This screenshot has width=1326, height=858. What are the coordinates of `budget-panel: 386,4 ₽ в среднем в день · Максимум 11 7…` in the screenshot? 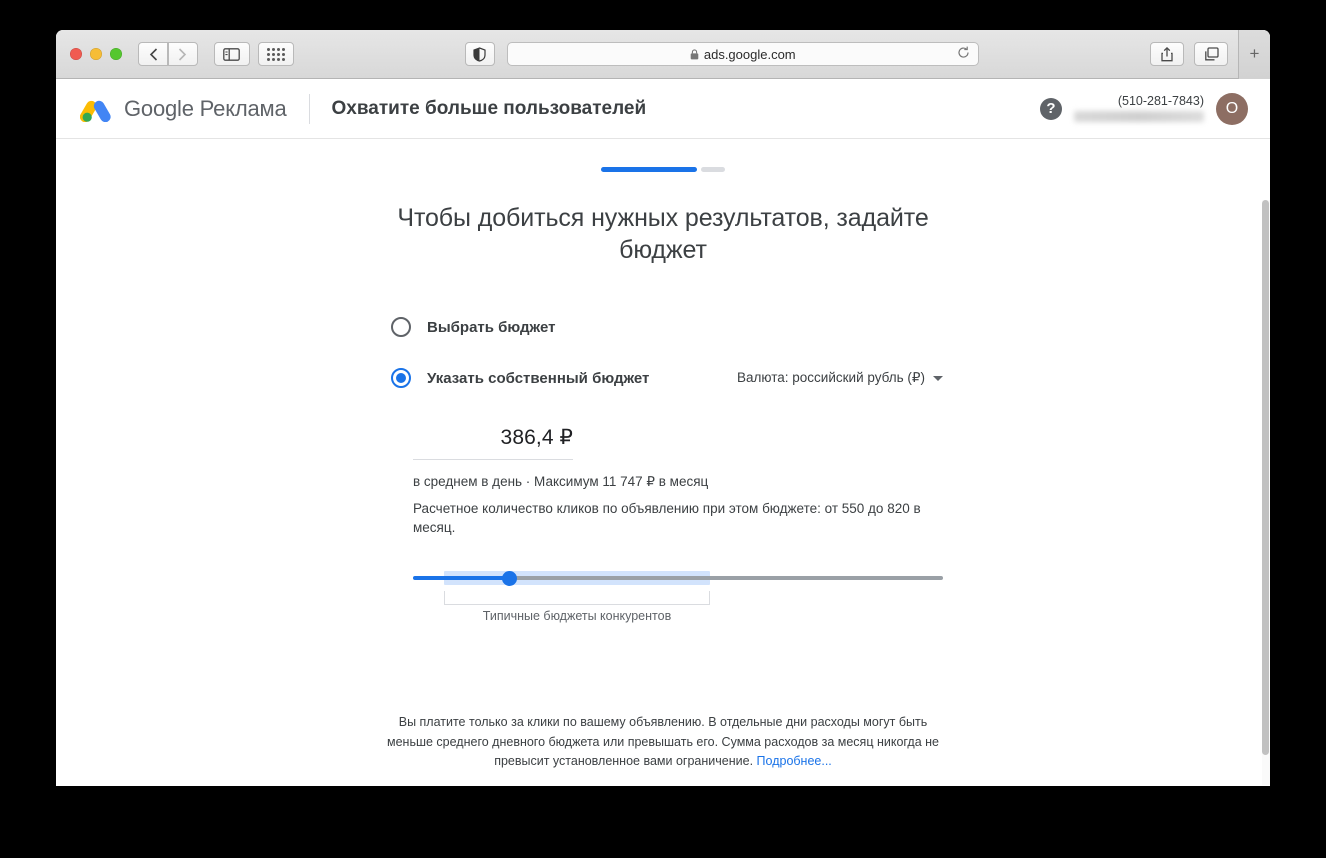 It's located at (663, 524).